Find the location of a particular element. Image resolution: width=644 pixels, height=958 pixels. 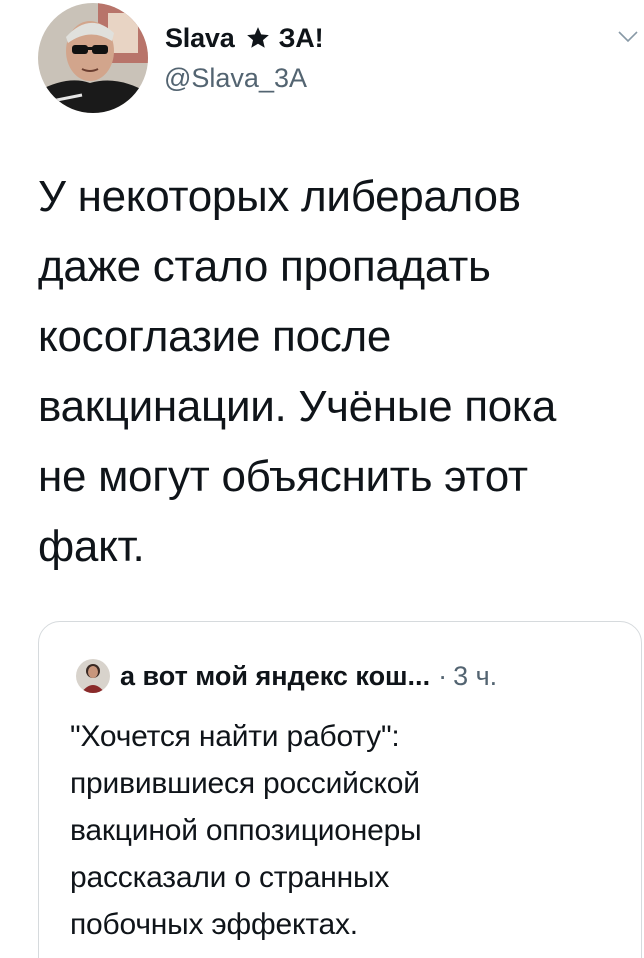

tweet-line: вакцинации. Учёные пока is located at coordinates (297, 406).